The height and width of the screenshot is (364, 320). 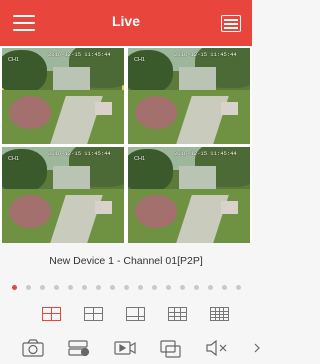 I want to click on bottom-toolbar, so click(x=130, y=350).